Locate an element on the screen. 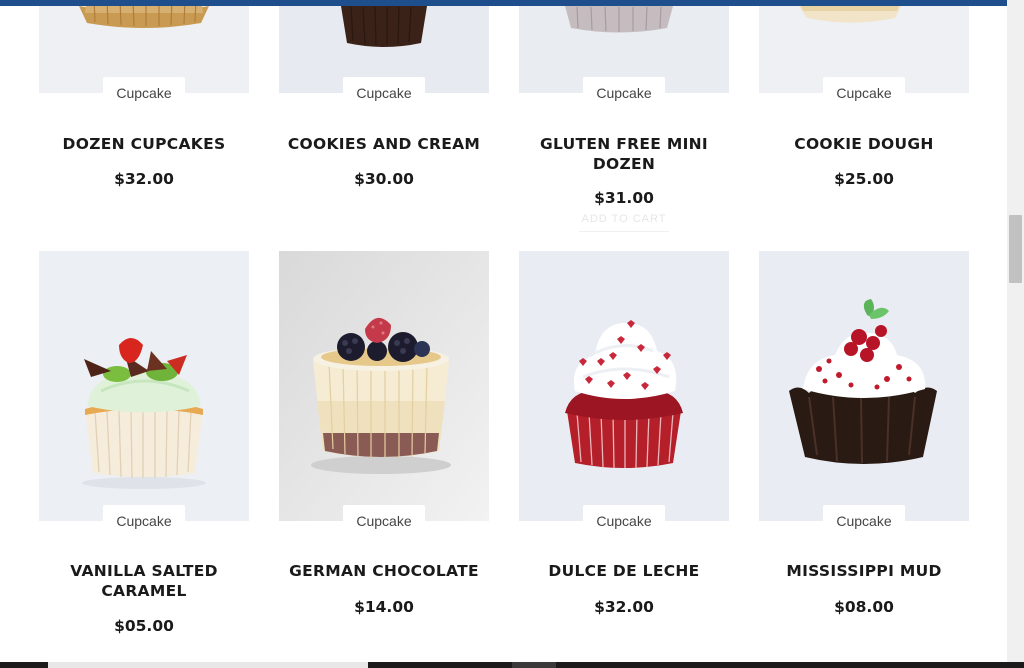 Image resolution: width=1024 pixels, height=668 pixels. product-title: DULCE DE LECHE is located at coordinates (624, 571).